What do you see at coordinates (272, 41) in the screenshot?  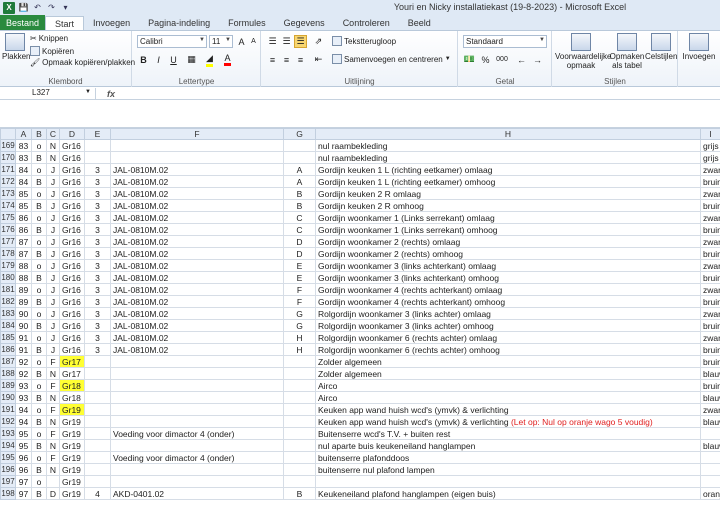 I see `align-top-button: ☰` at bounding box center [272, 41].